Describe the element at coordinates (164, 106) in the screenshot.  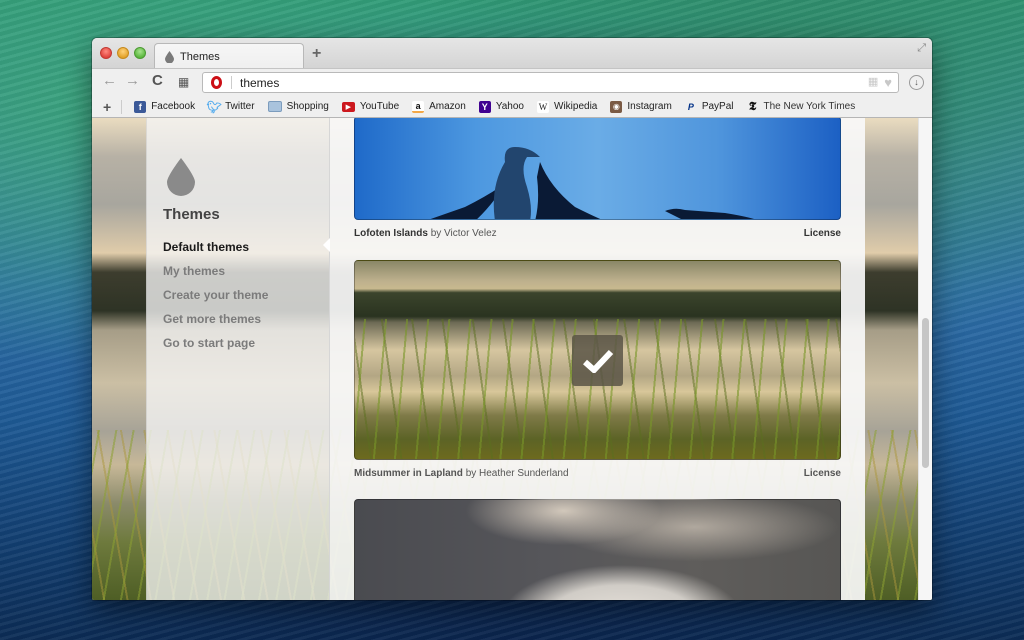
I see `bookmark-facebook: f Facebook` at that location.